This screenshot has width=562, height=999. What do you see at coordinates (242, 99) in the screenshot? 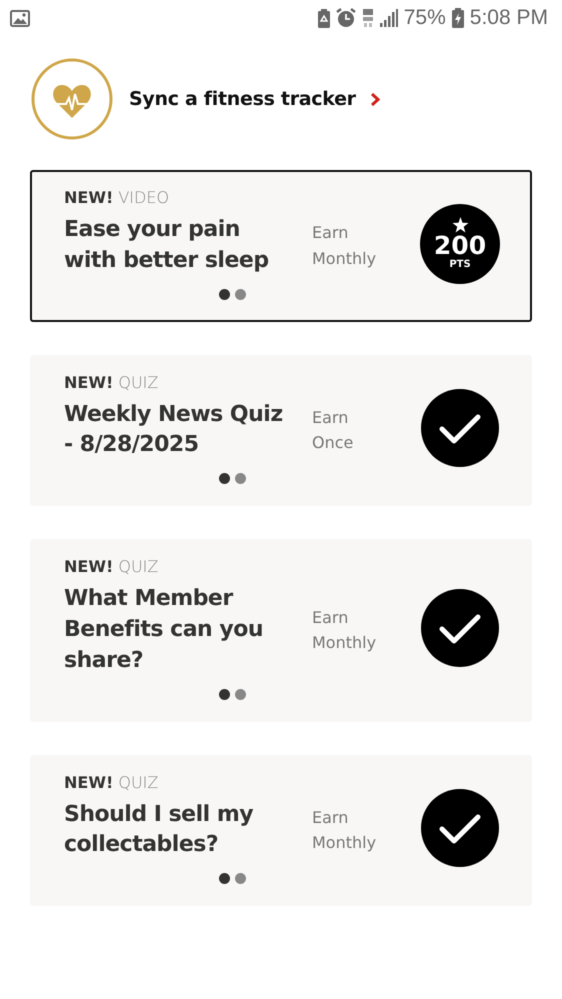
I see `sync-tracker-link: Sync a fitness tracker` at bounding box center [242, 99].